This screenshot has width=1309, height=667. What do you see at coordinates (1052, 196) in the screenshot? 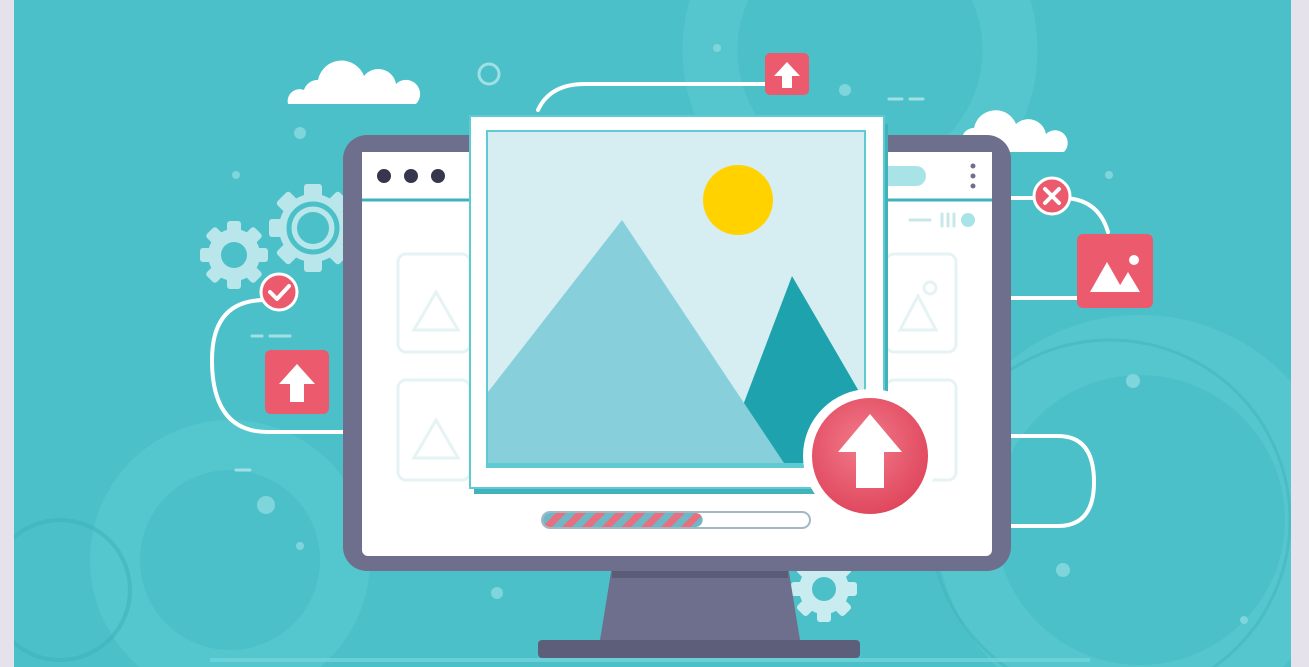
I see `close-icon` at bounding box center [1052, 196].